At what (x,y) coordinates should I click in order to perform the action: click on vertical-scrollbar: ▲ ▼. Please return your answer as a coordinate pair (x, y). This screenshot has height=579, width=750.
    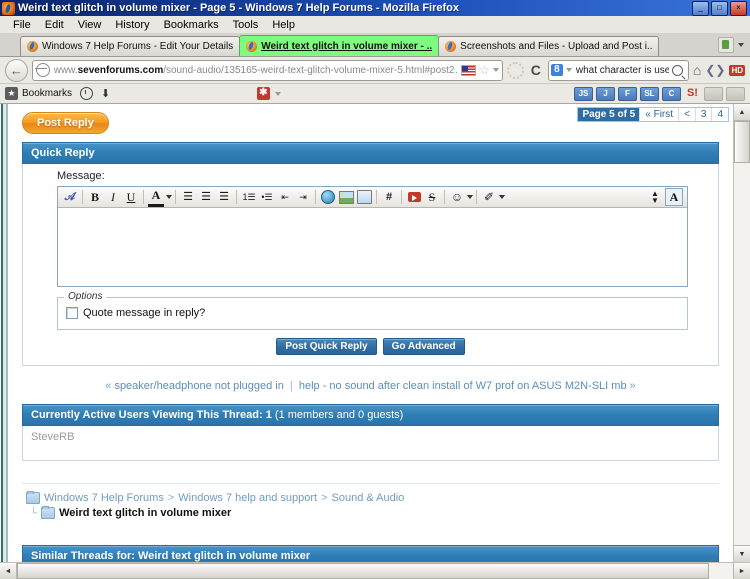
    Looking at the image, I should click on (741, 333).